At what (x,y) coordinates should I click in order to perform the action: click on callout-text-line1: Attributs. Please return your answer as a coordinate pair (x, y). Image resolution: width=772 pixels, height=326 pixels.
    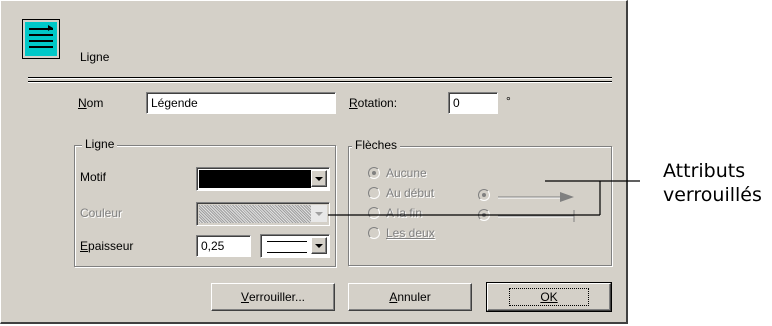
    Looking at the image, I should click on (704, 171).